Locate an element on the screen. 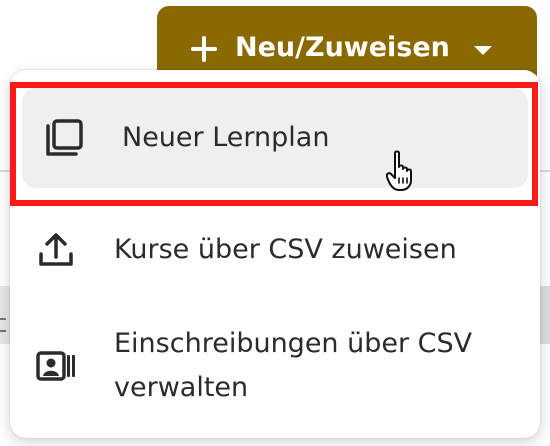 The width and height of the screenshot is (550, 446). background-scroll-edge is located at coordinates (545, 315).